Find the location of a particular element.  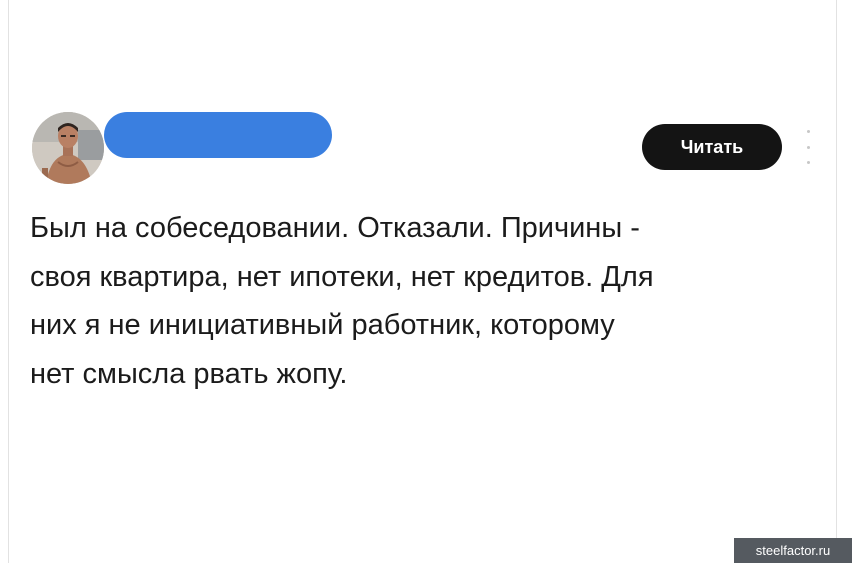

vertical-ellipsis-icon is located at coordinates (808, 147).